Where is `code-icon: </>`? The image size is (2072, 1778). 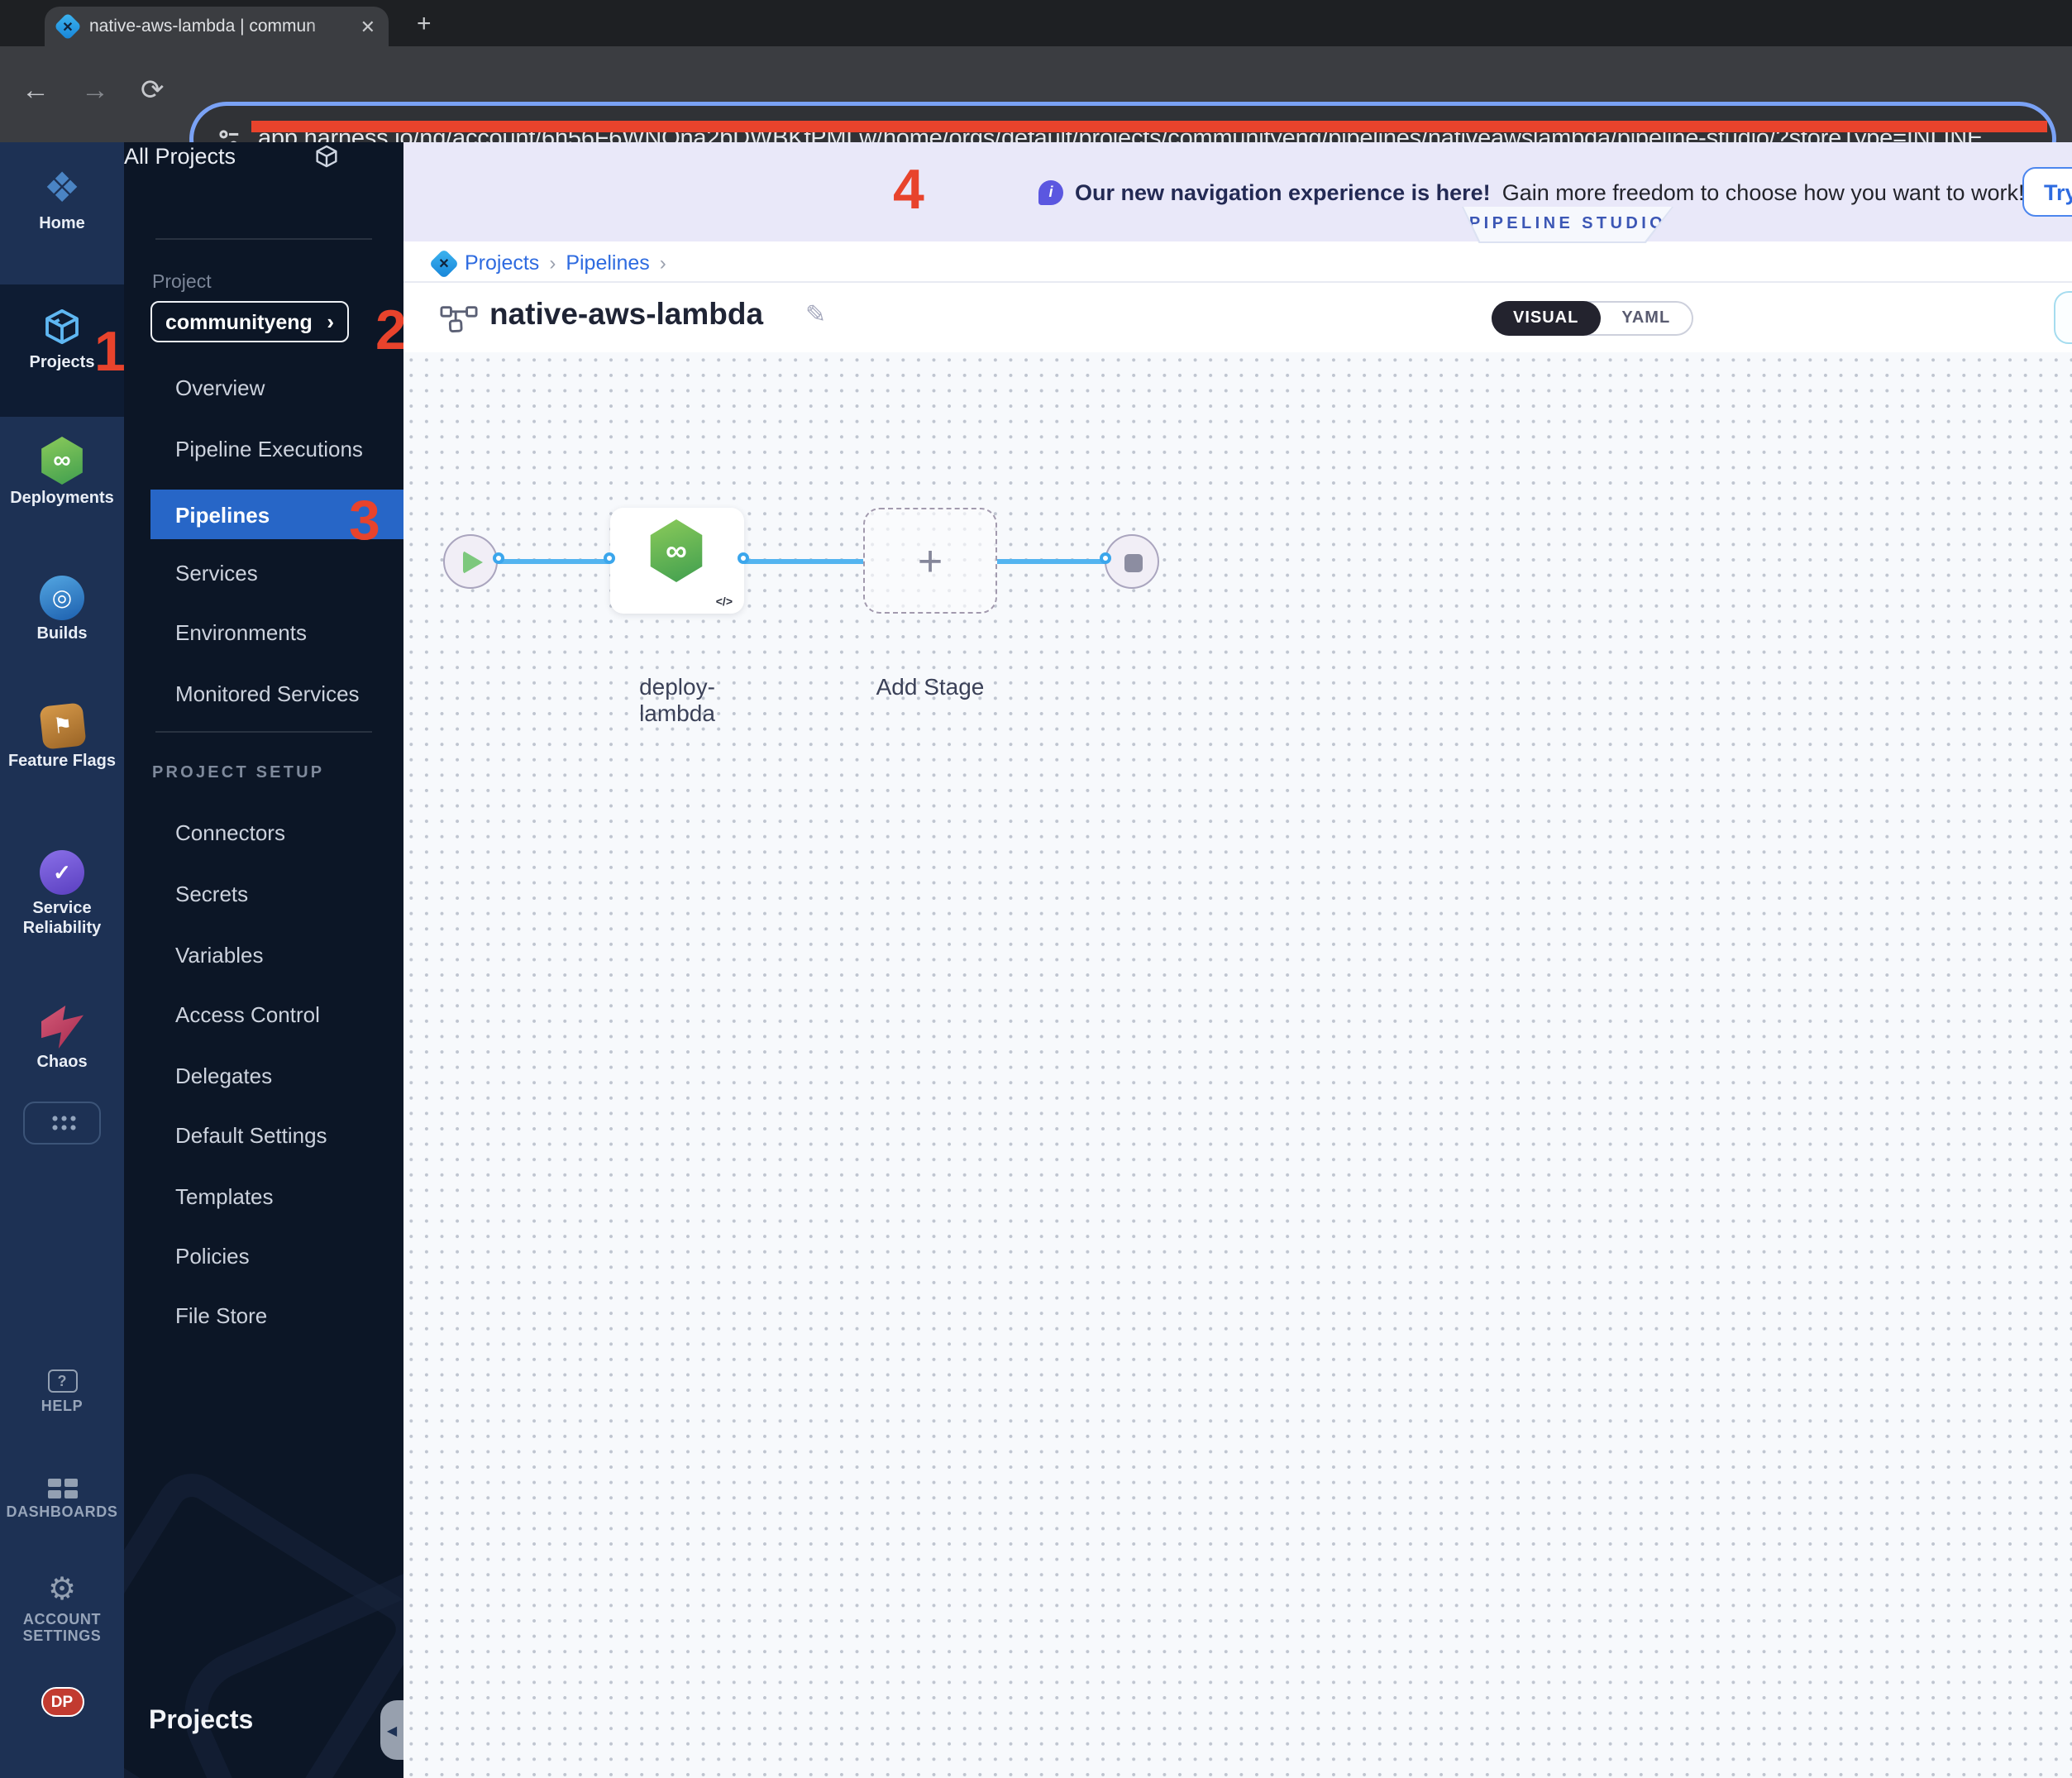 code-icon: </> is located at coordinates (724, 603).